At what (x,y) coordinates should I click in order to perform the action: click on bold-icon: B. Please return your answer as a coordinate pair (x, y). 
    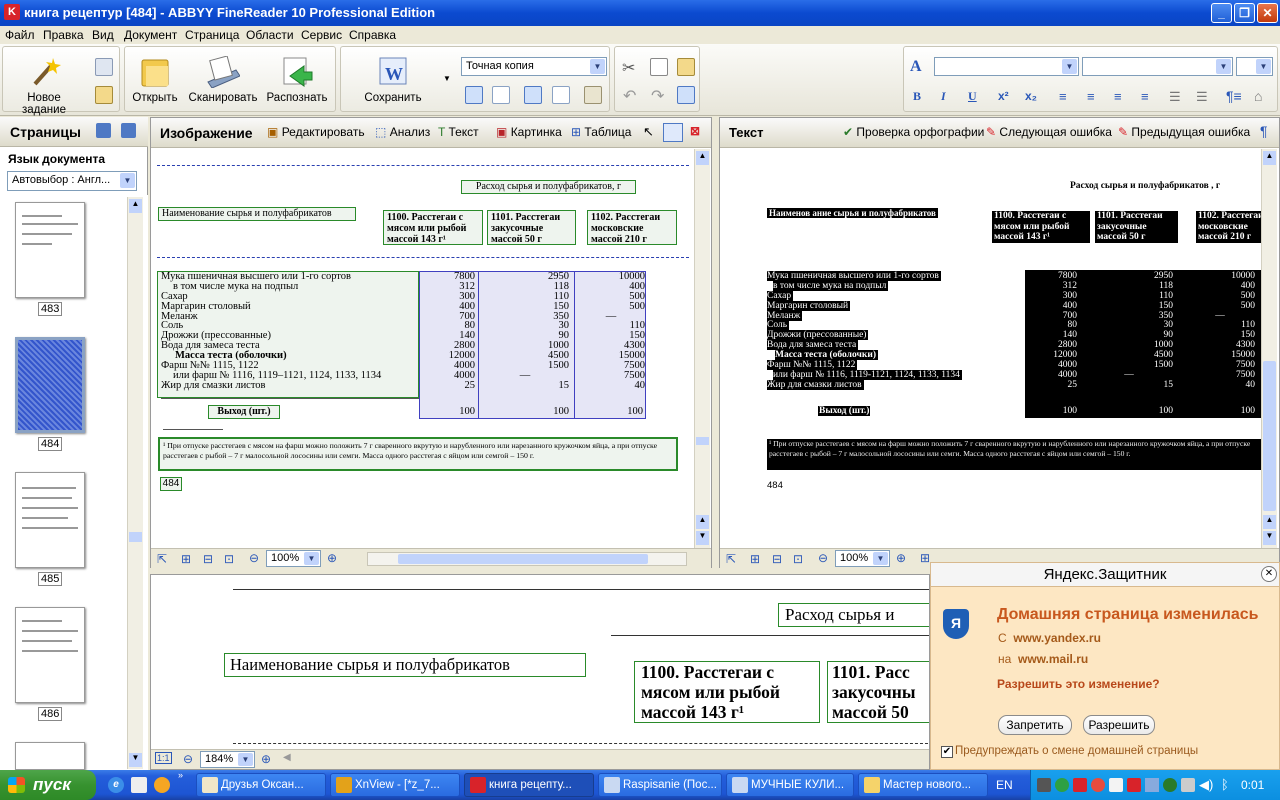
    Looking at the image, I should click on (917, 96).